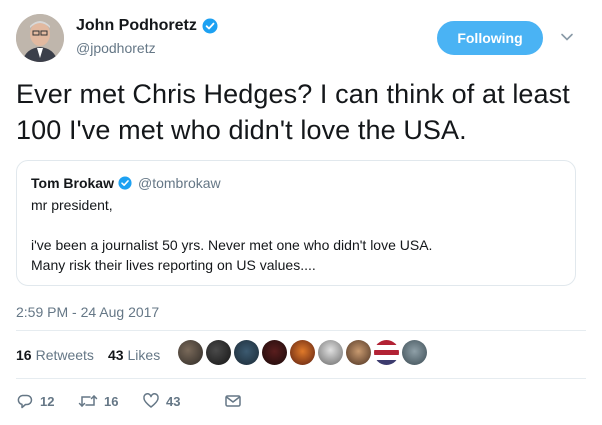 The image size is (602, 425). Describe the element at coordinates (567, 37) in the screenshot. I see `chevron-down-icon` at that location.